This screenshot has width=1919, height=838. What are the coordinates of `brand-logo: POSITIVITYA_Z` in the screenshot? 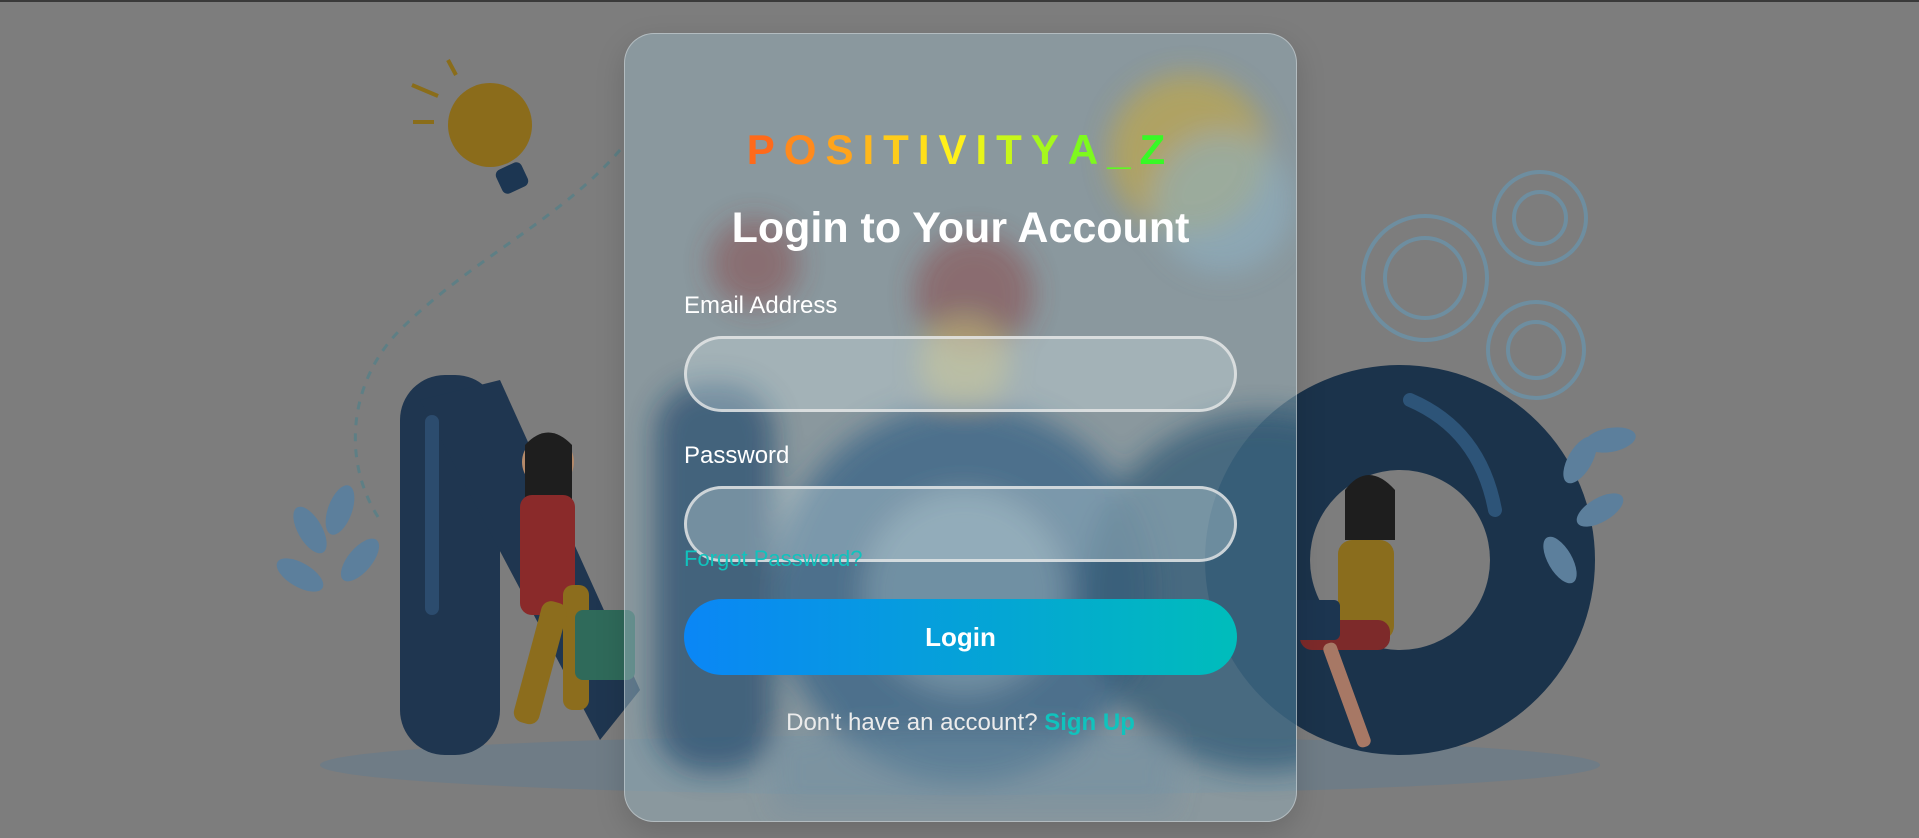 It's located at (960, 150).